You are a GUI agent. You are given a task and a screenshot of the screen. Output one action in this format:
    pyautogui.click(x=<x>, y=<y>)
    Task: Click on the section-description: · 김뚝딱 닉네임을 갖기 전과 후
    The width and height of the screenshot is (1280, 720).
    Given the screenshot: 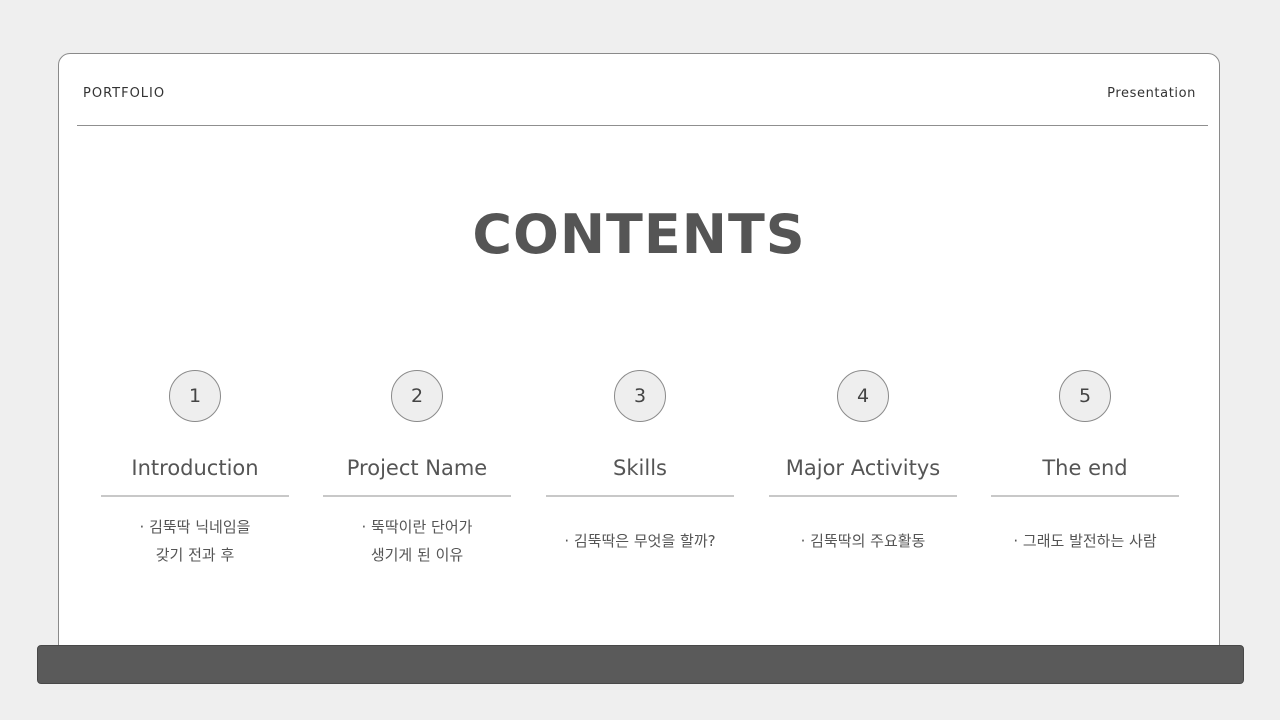 What is the action you would take?
    pyautogui.click(x=195, y=541)
    